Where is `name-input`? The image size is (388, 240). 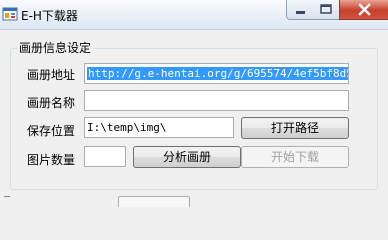 name-input is located at coordinates (216, 100).